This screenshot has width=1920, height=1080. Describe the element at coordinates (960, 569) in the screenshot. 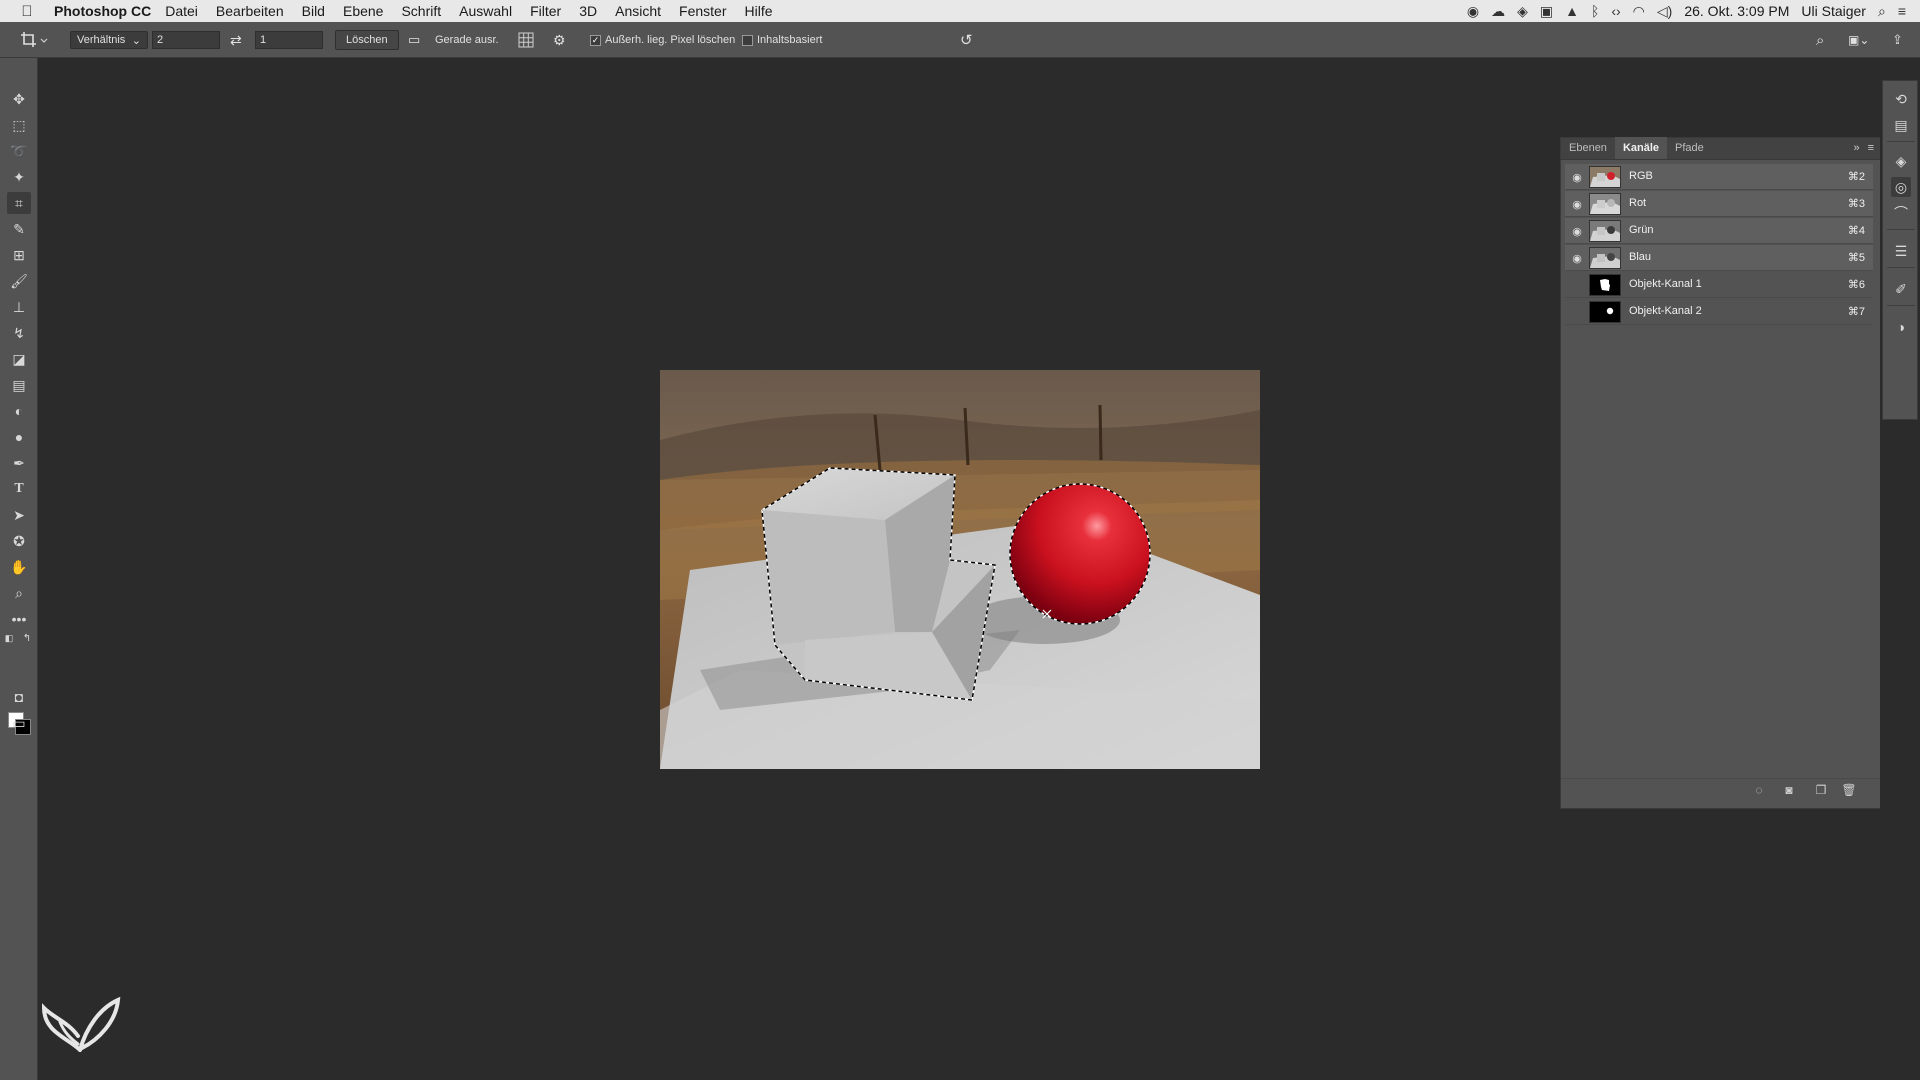

I see `document-canvas` at that location.